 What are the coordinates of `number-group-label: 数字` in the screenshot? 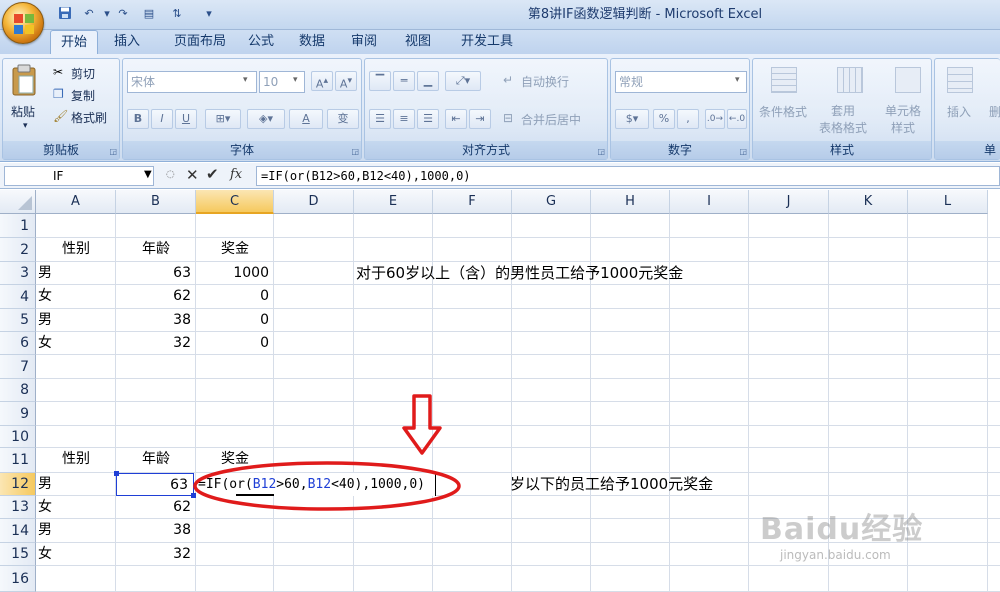 It's located at (680, 150).